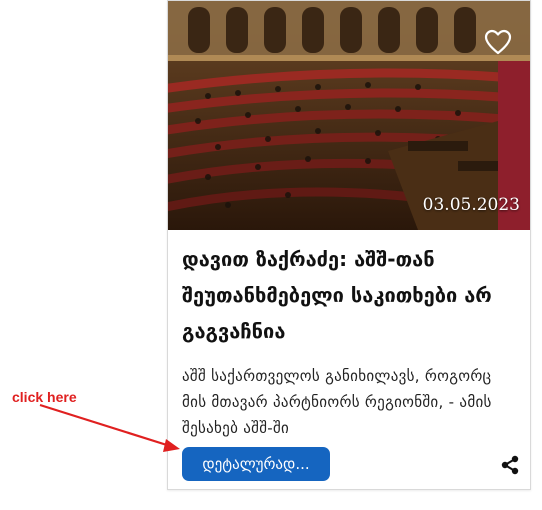  Describe the element at coordinates (471, 205) in the screenshot. I see `publish-date: 03.05.2023` at that location.